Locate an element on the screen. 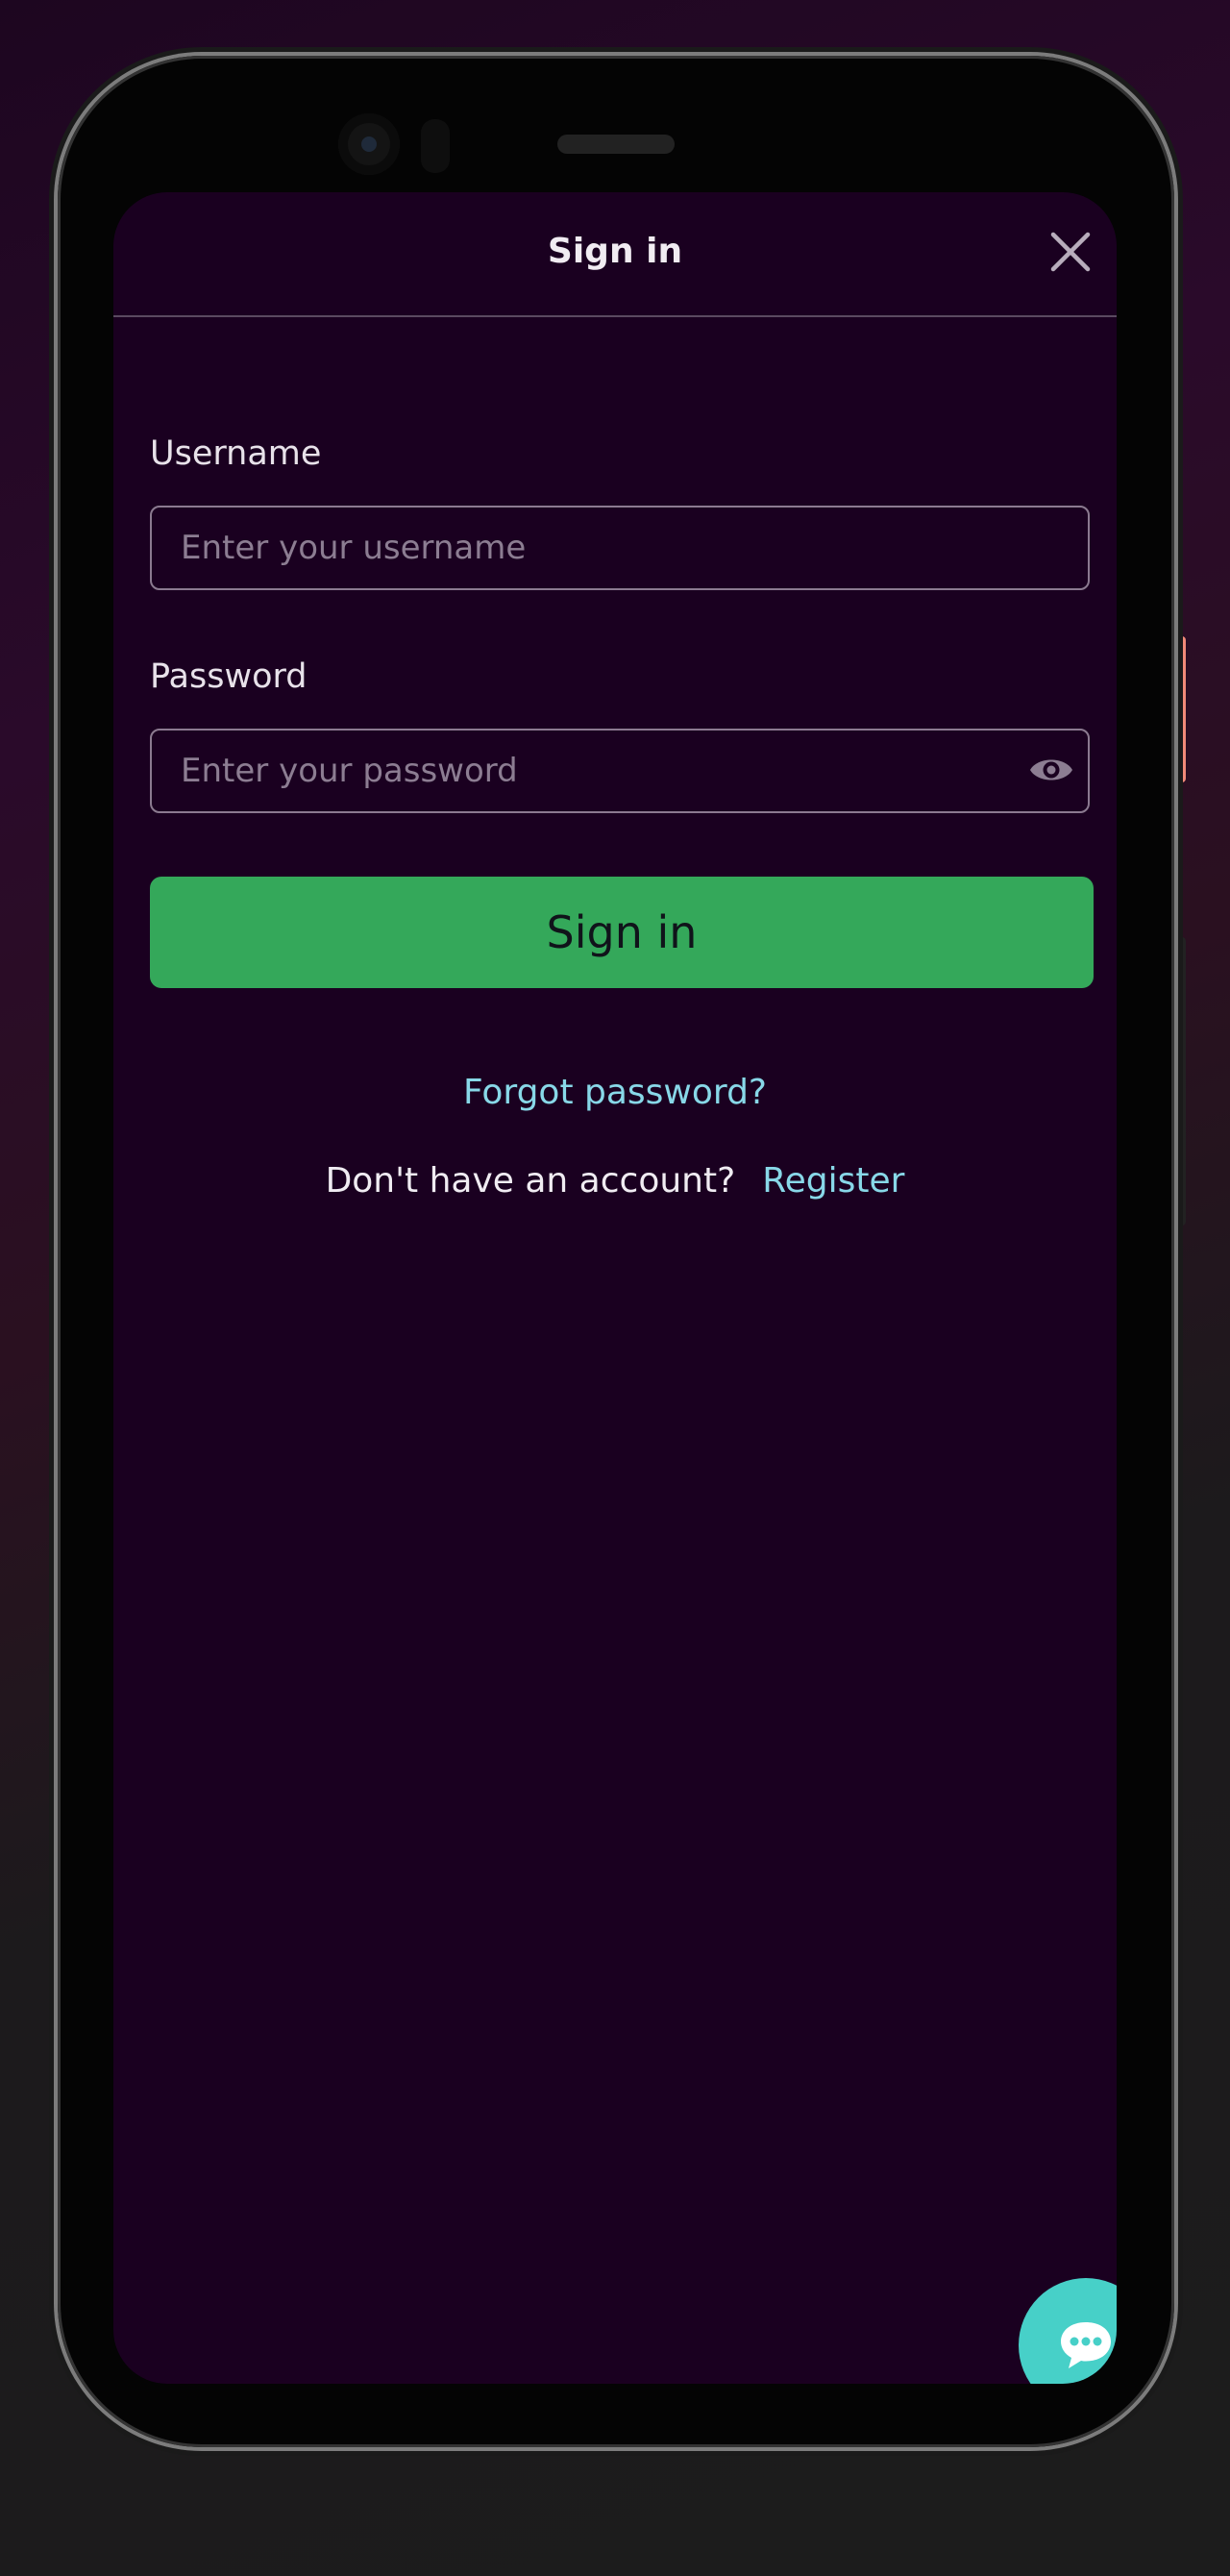  no-account-text: Don't have an account? is located at coordinates (530, 1181).